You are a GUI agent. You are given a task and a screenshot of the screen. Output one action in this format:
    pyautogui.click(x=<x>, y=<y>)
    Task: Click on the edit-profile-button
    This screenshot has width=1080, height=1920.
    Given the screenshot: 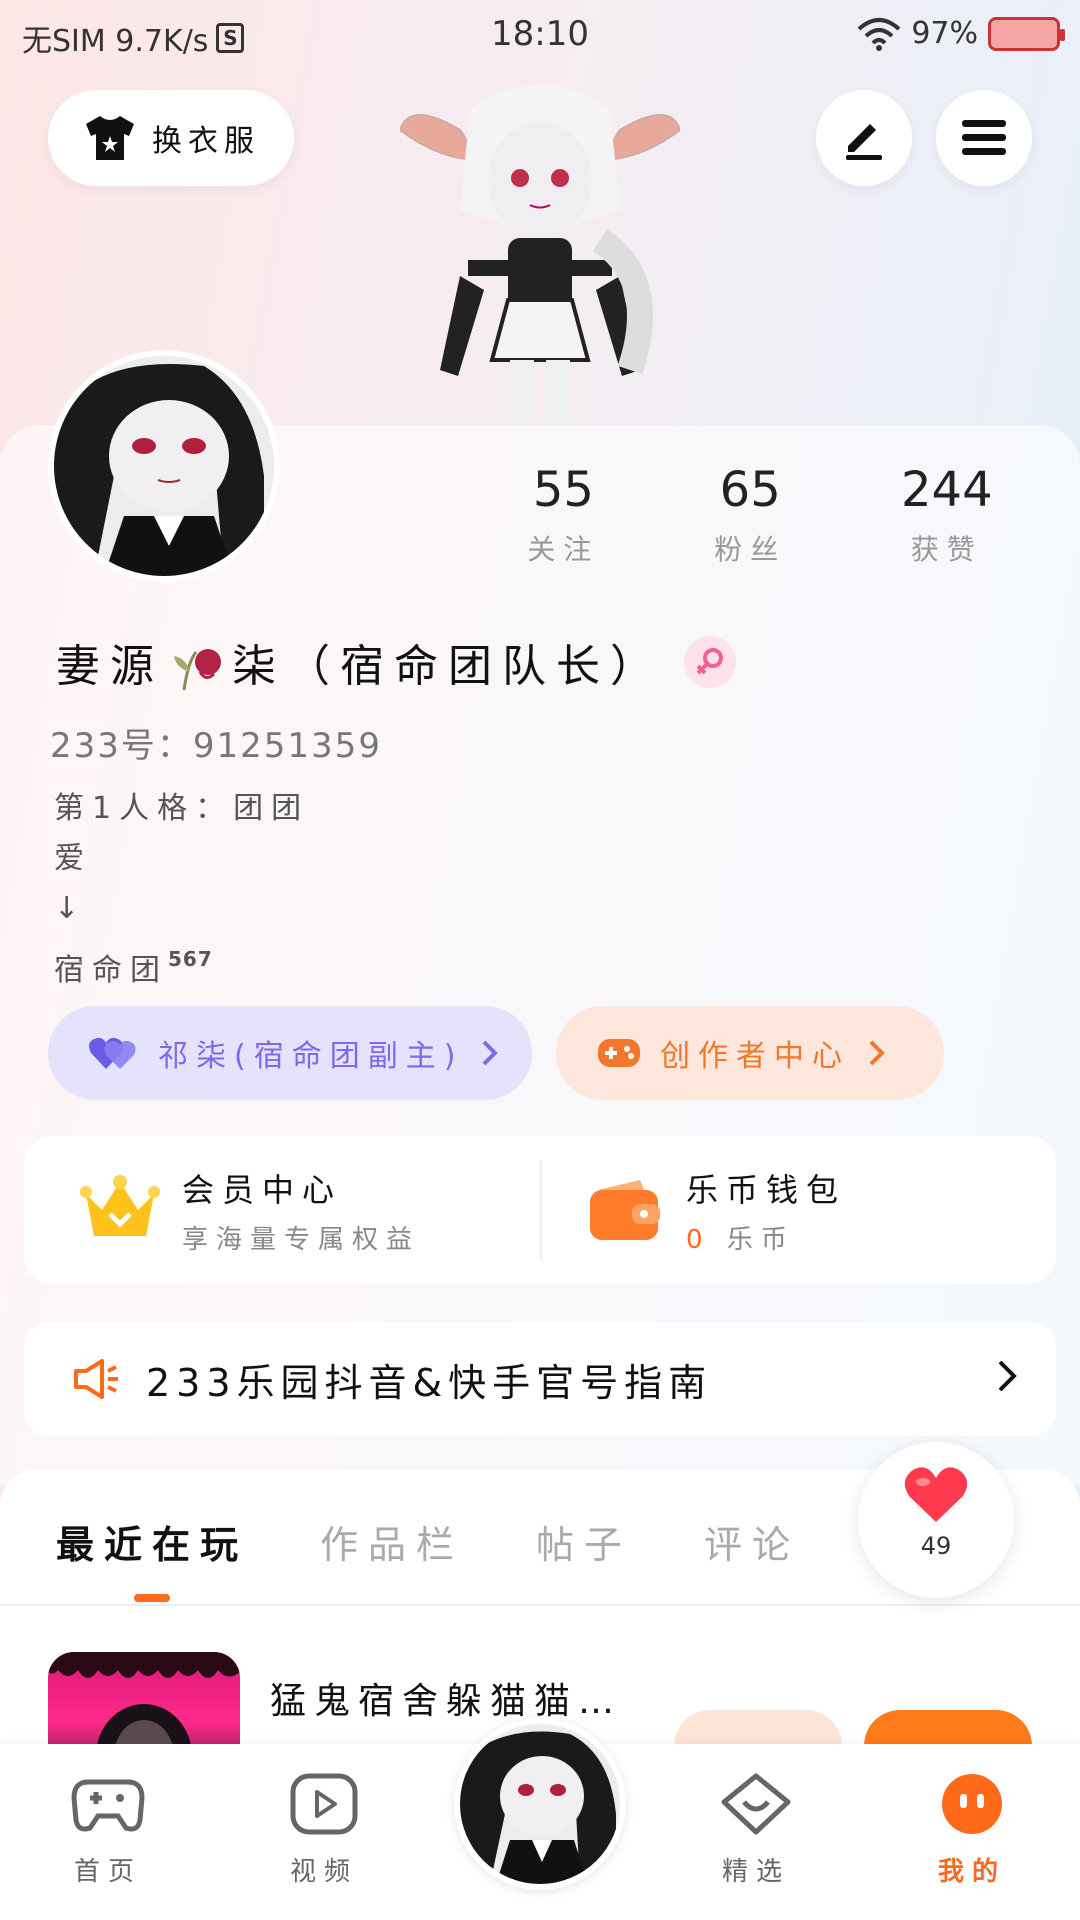 What is the action you would take?
    pyautogui.click(x=864, y=138)
    